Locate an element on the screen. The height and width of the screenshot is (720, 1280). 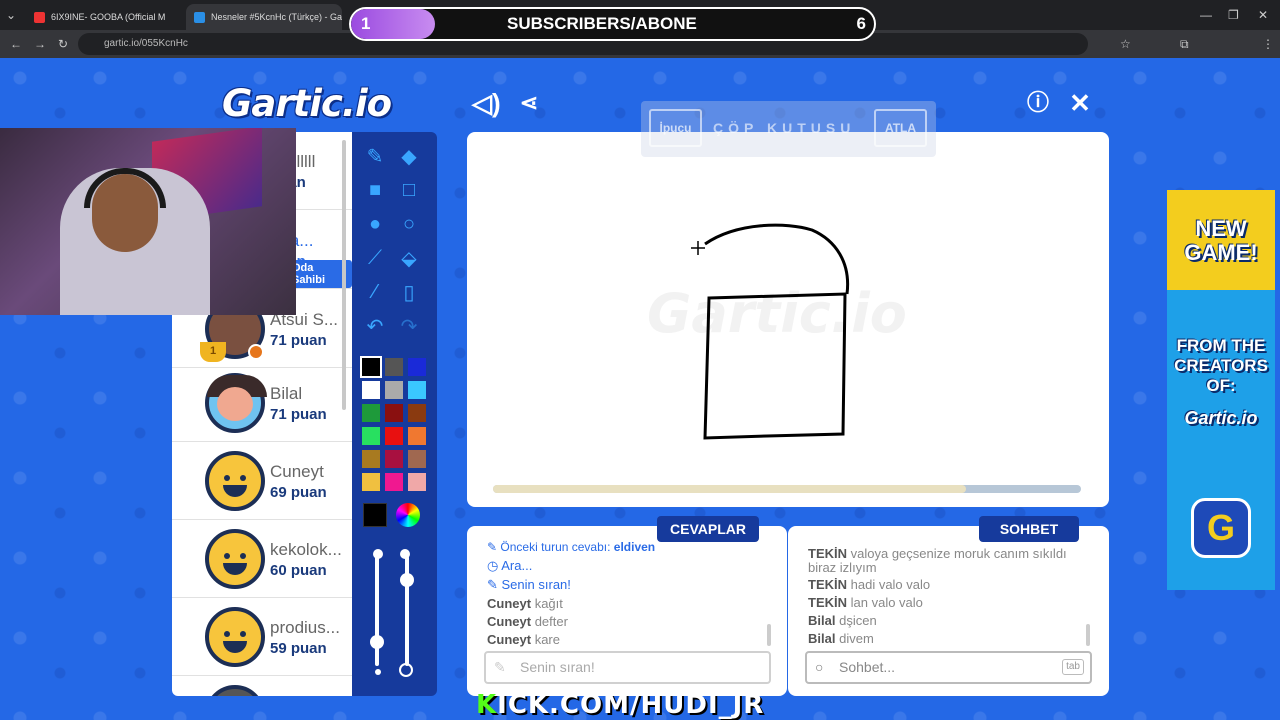
hint-text: ÇÖP KUTUSU is located at coordinates (784, 128).